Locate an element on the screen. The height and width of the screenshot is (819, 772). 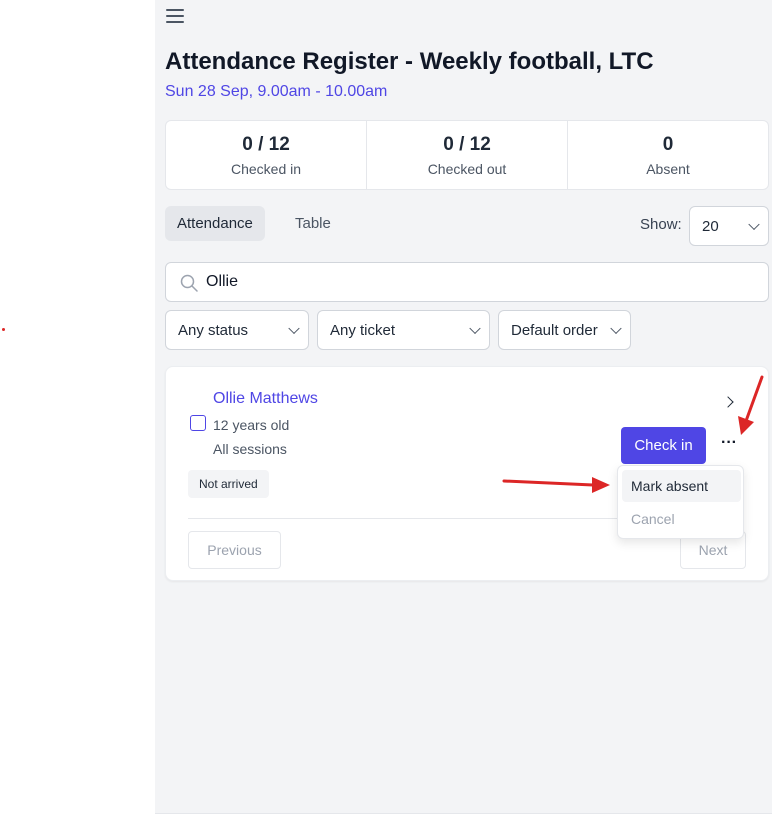
ticket-filter-select: Any ticket is located at coordinates (403, 330).